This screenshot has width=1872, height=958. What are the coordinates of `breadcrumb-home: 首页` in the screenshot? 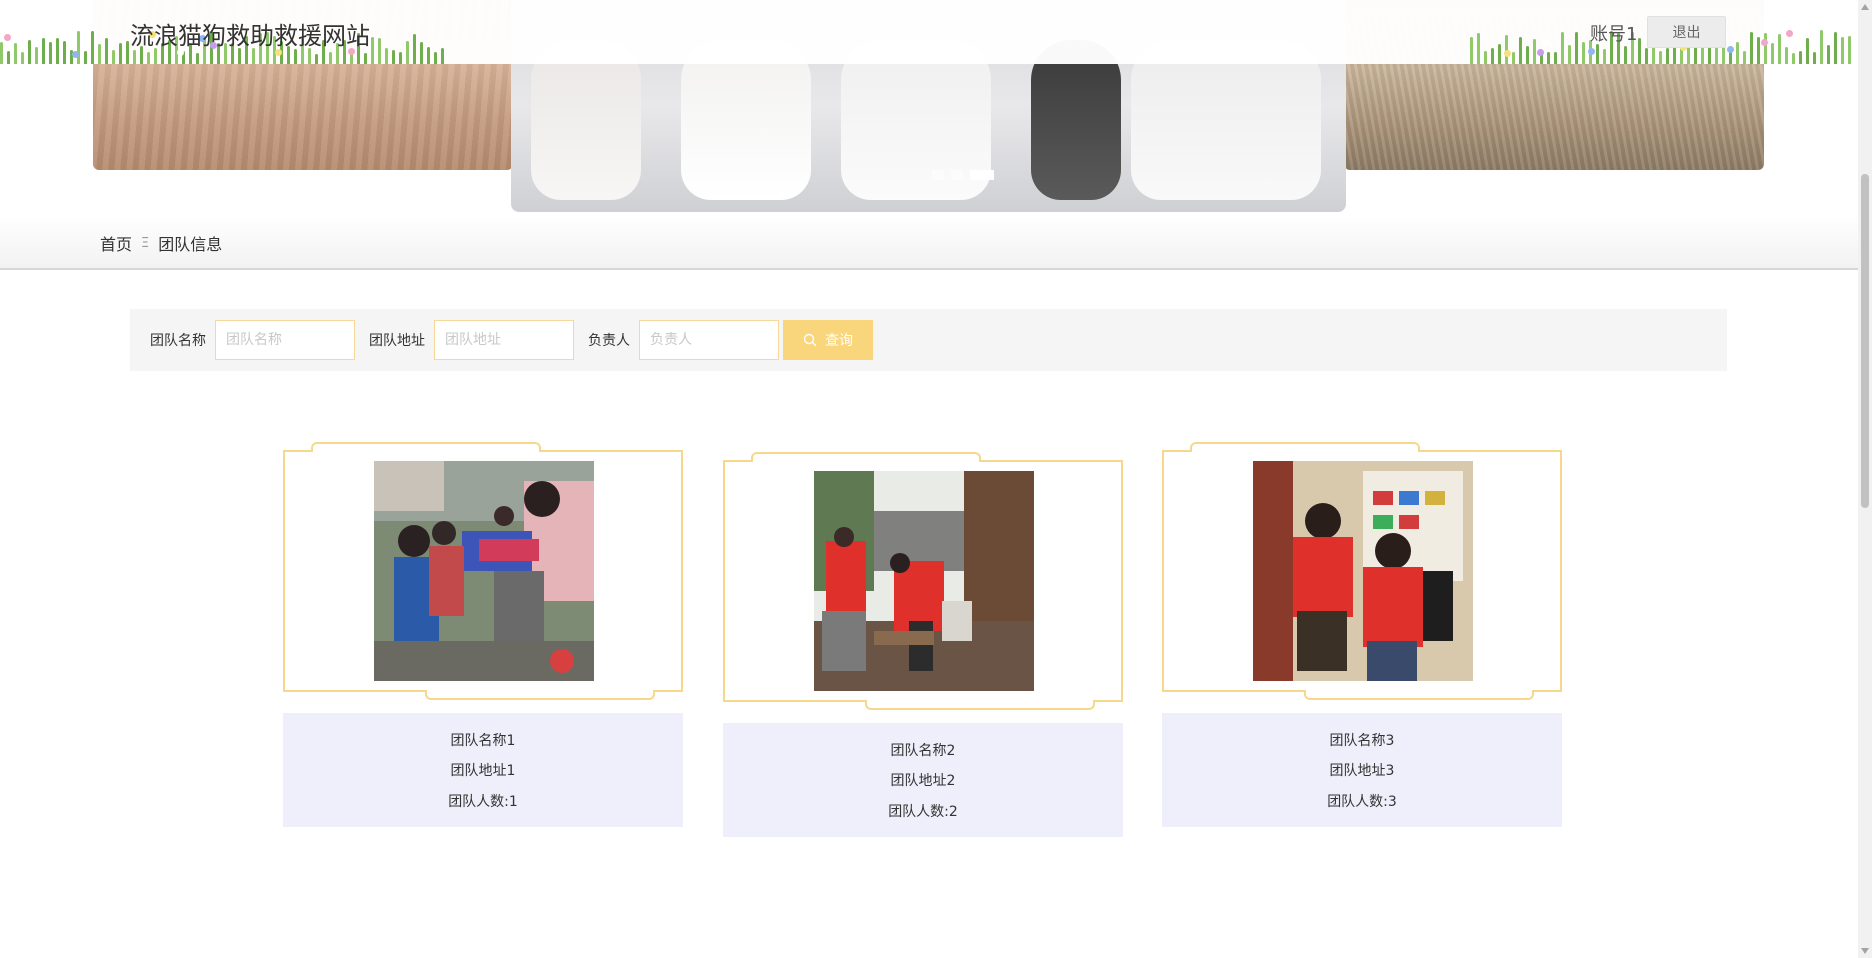 It's located at (116, 243).